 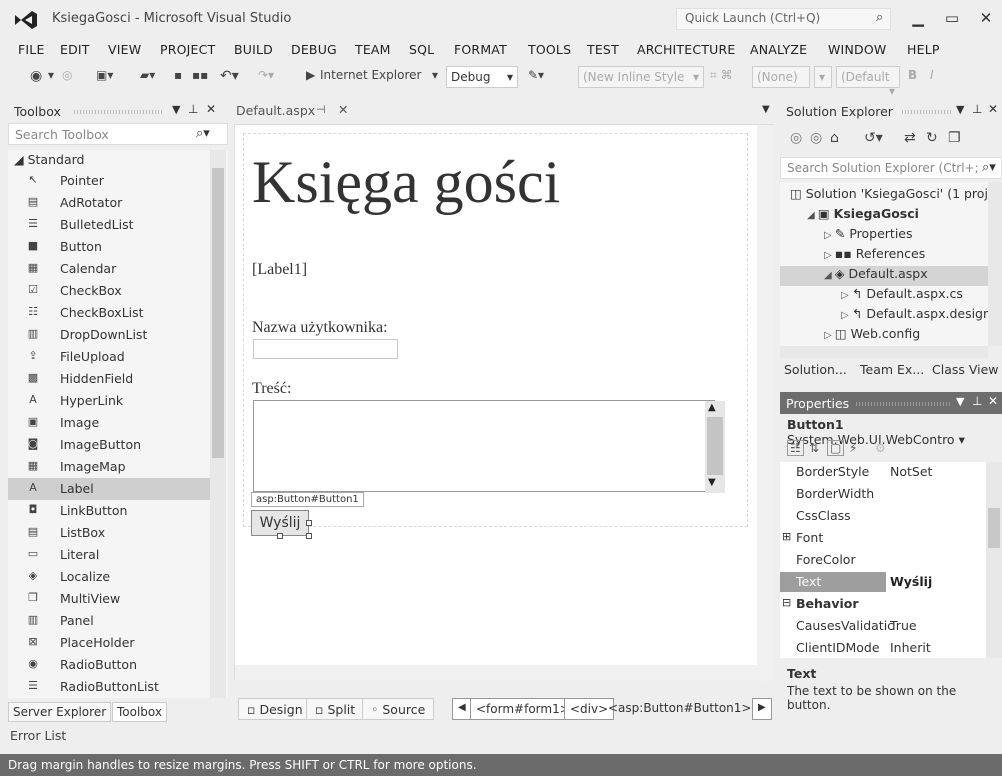 I want to click on solution-tree-node: ▷ ◫ Web.config, so click(x=872, y=333).